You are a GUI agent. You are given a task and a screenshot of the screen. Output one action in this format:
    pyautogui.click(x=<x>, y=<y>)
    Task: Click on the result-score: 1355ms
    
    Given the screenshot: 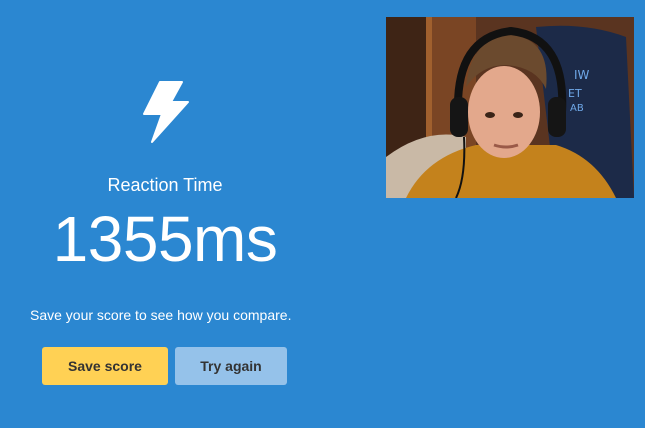 What is the action you would take?
    pyautogui.click(x=165, y=239)
    